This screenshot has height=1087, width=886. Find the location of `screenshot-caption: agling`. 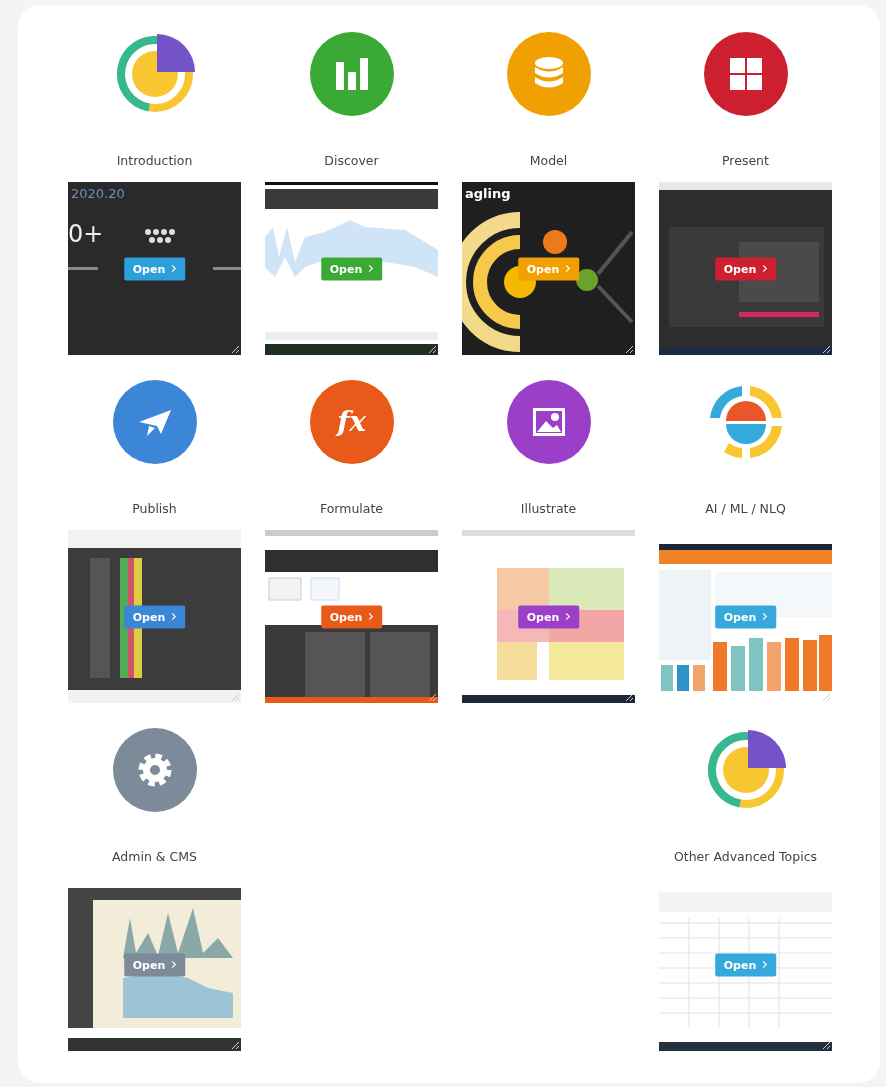

screenshot-caption: agling is located at coordinates (488, 193).